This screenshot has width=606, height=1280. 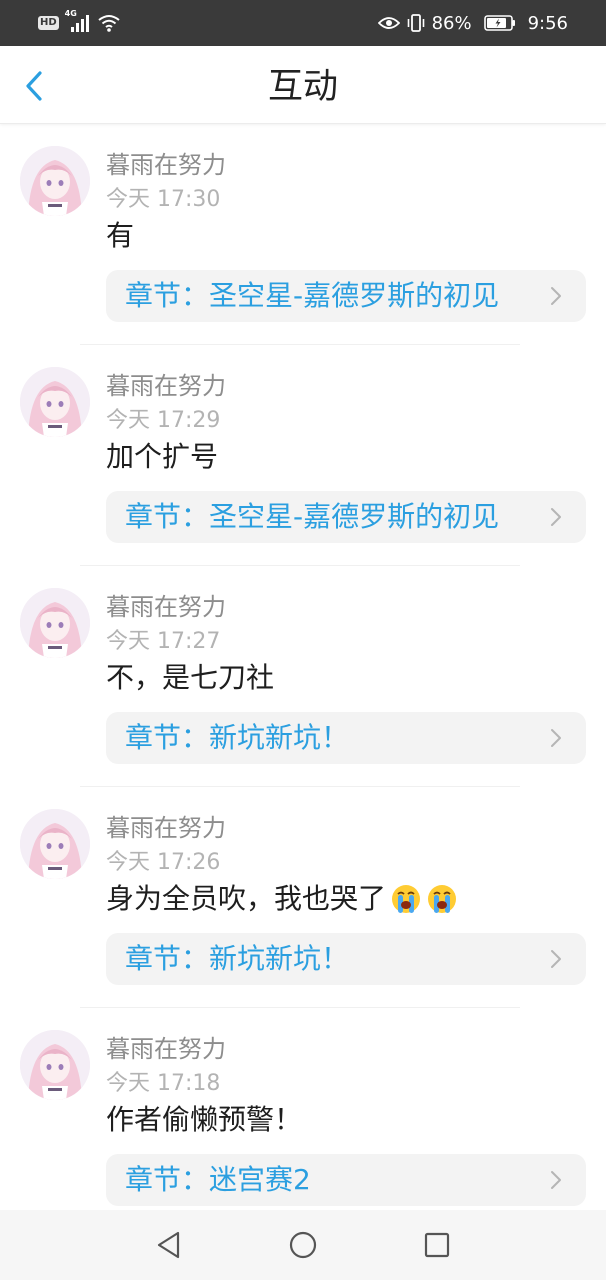 I want to click on comment-text: 不，是七刀社, so click(x=190, y=678).